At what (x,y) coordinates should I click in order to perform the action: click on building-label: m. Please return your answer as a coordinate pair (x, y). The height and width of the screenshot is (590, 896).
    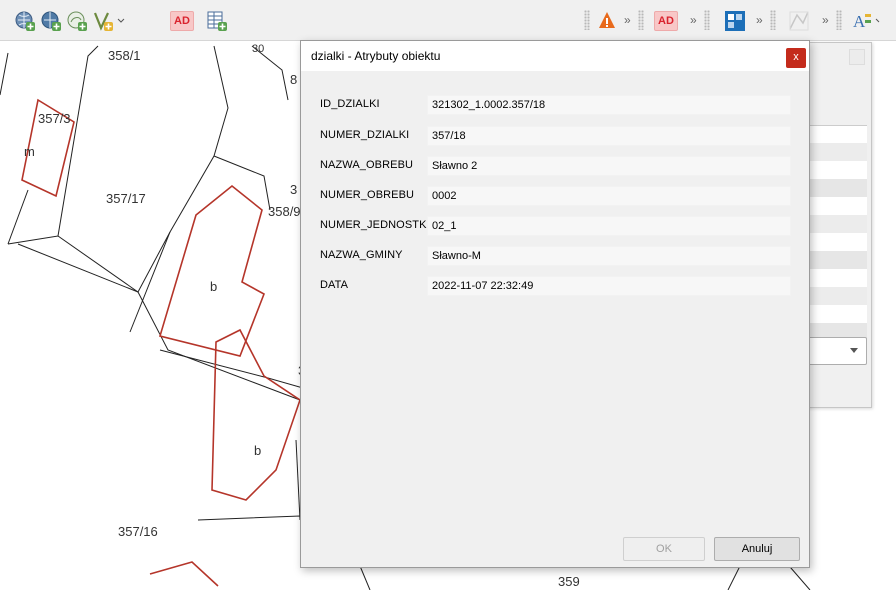
    Looking at the image, I should click on (29, 151).